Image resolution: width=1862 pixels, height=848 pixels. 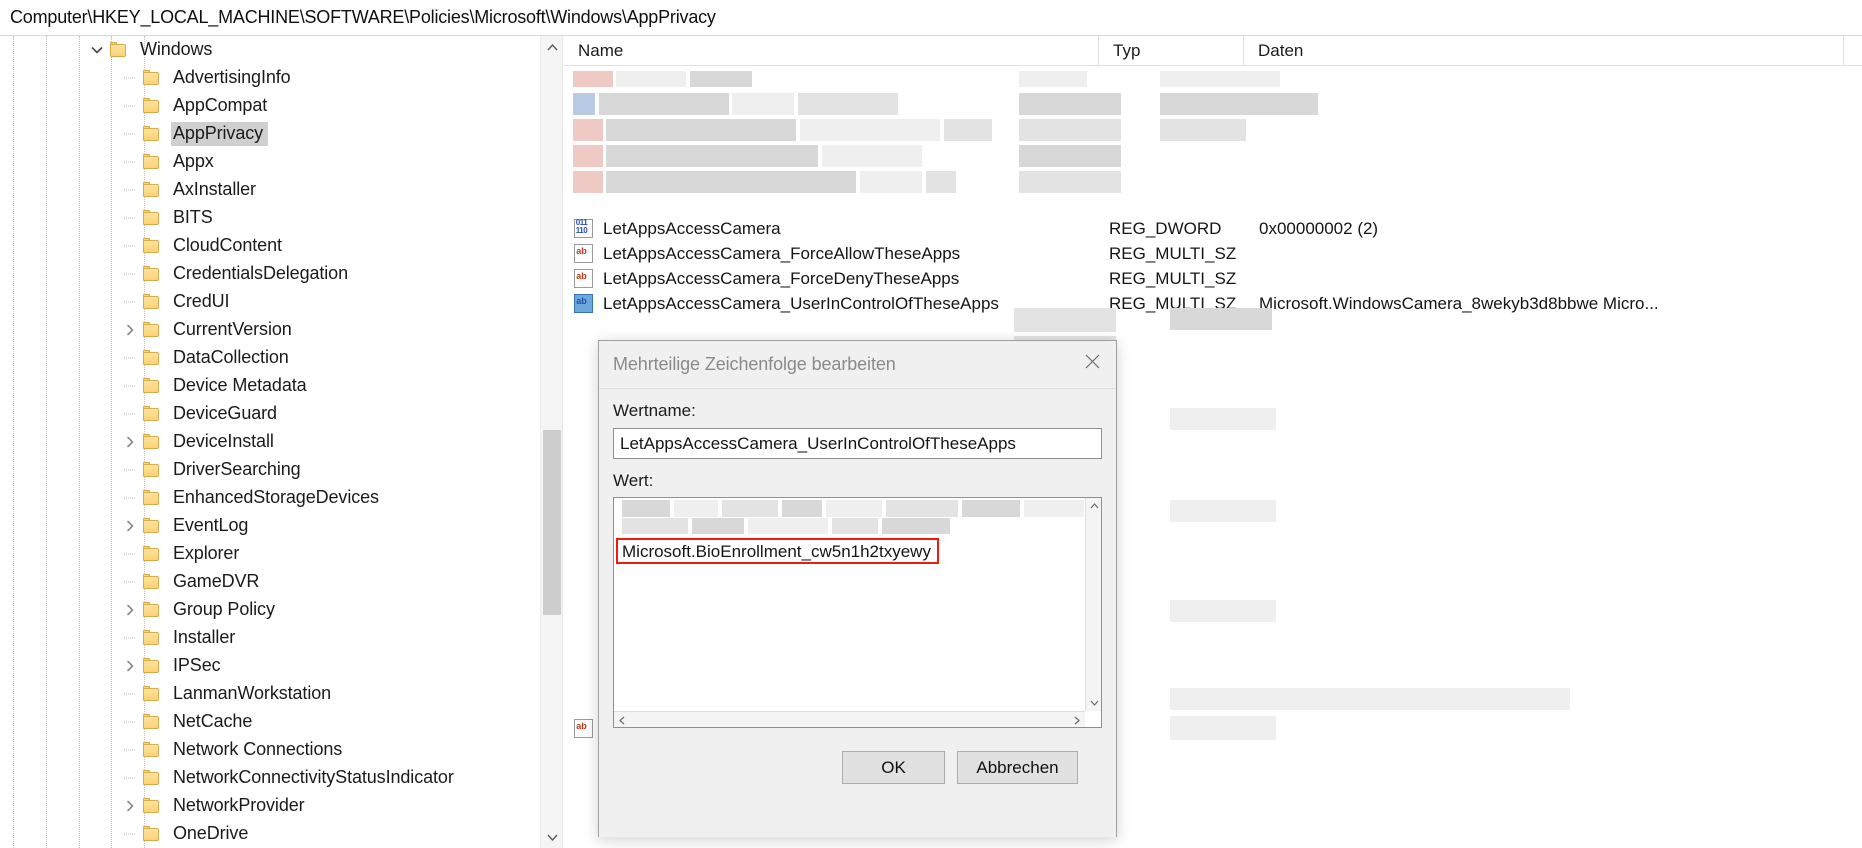 What do you see at coordinates (270, 50) in the screenshot?
I see `tree-item-windows: Windows` at bounding box center [270, 50].